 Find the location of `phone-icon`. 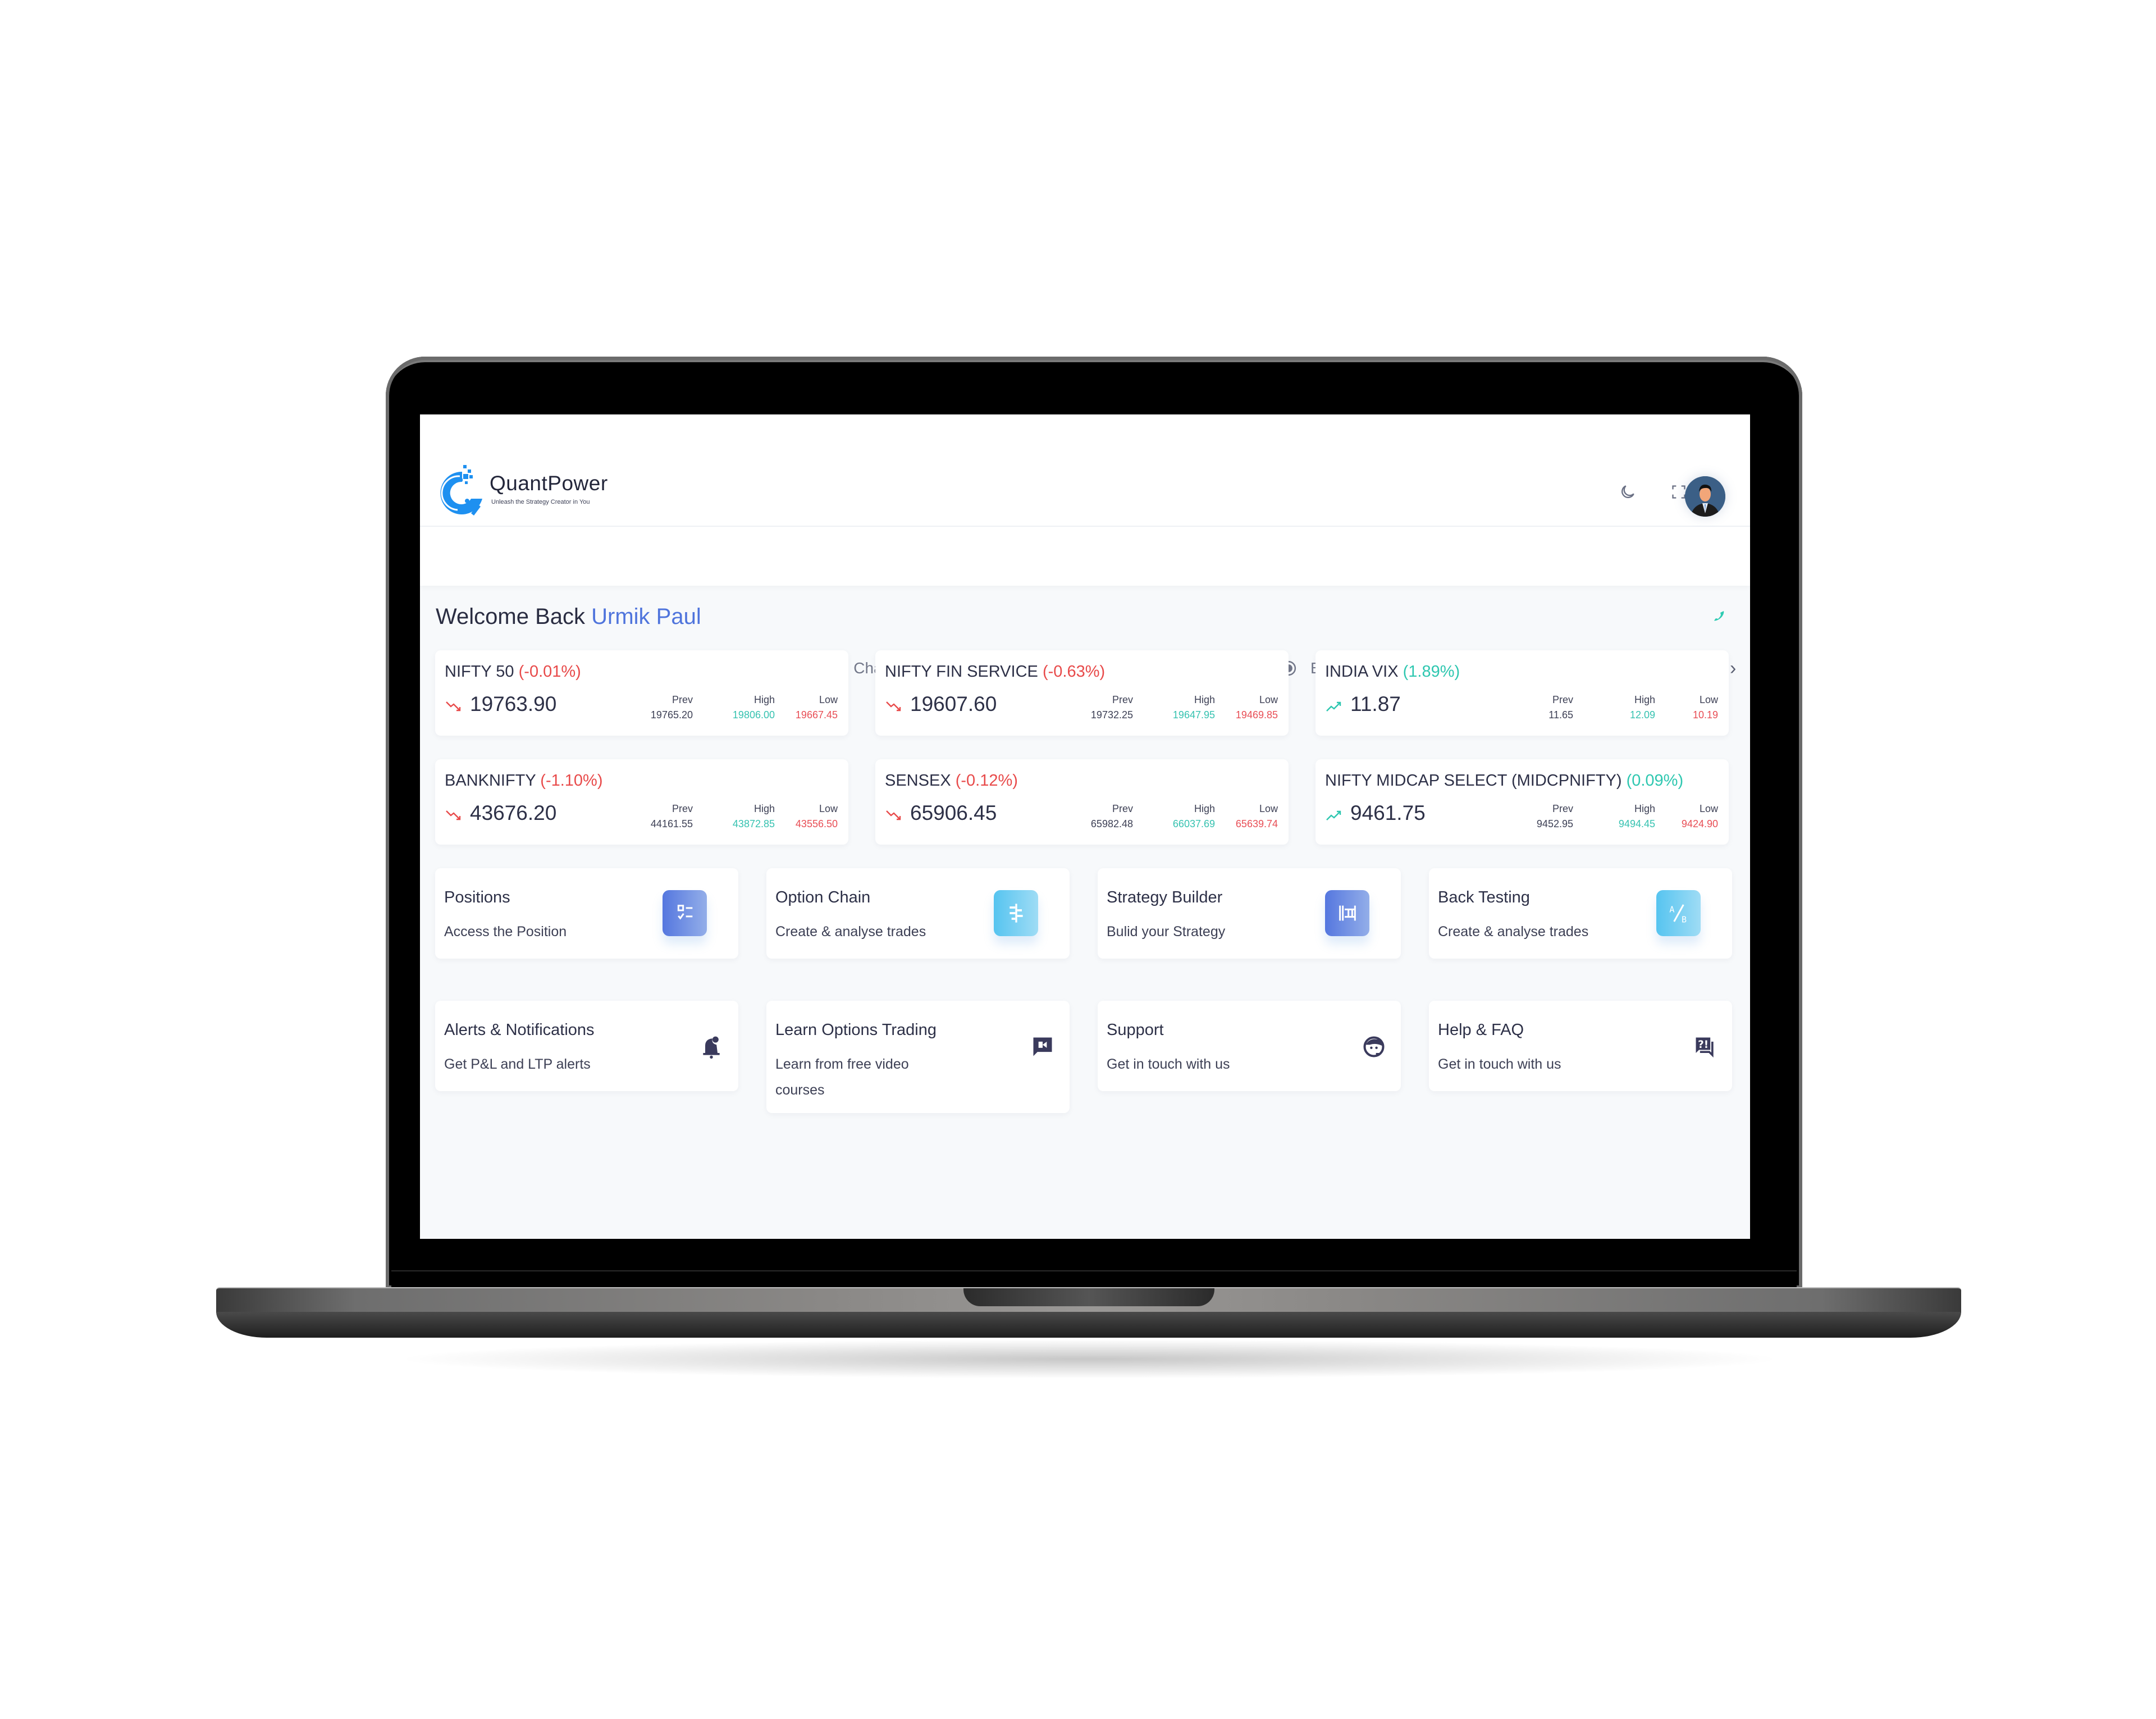

phone-icon is located at coordinates (1719, 616).